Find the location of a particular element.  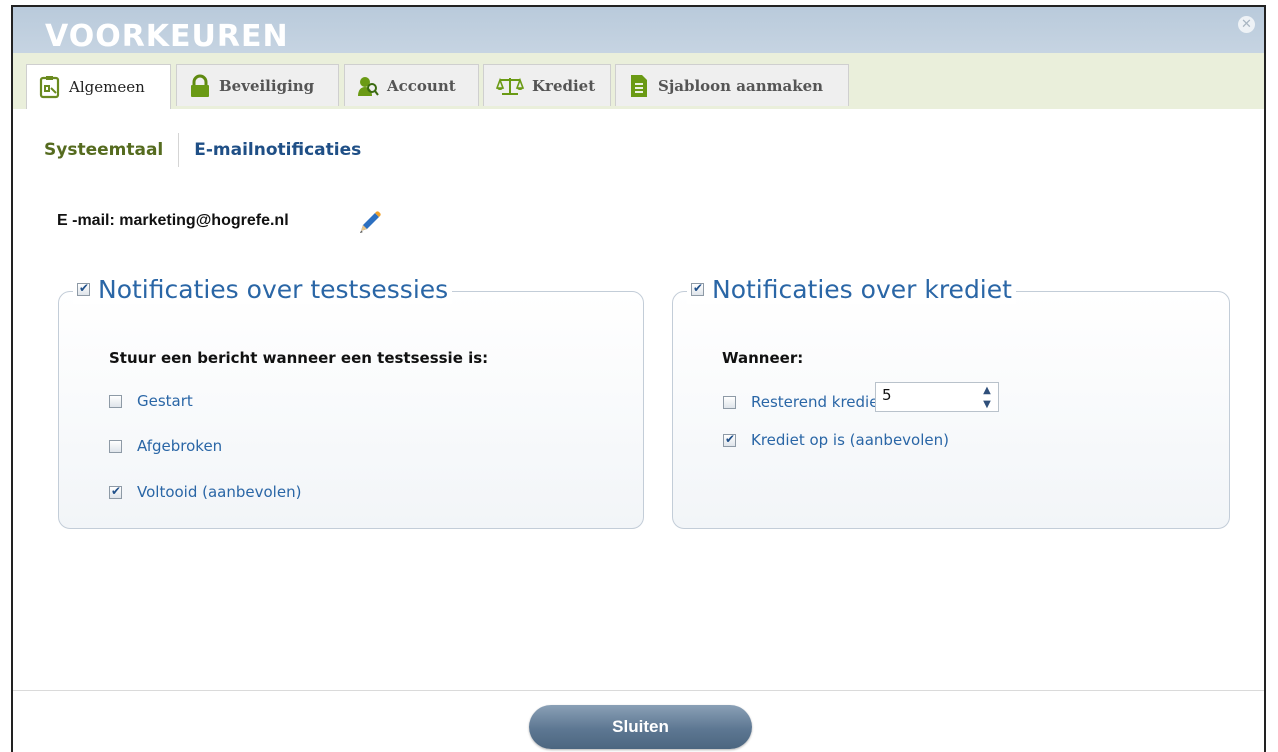

subnav-emailnotificaties: E-mailnotificaties is located at coordinates (270, 150).